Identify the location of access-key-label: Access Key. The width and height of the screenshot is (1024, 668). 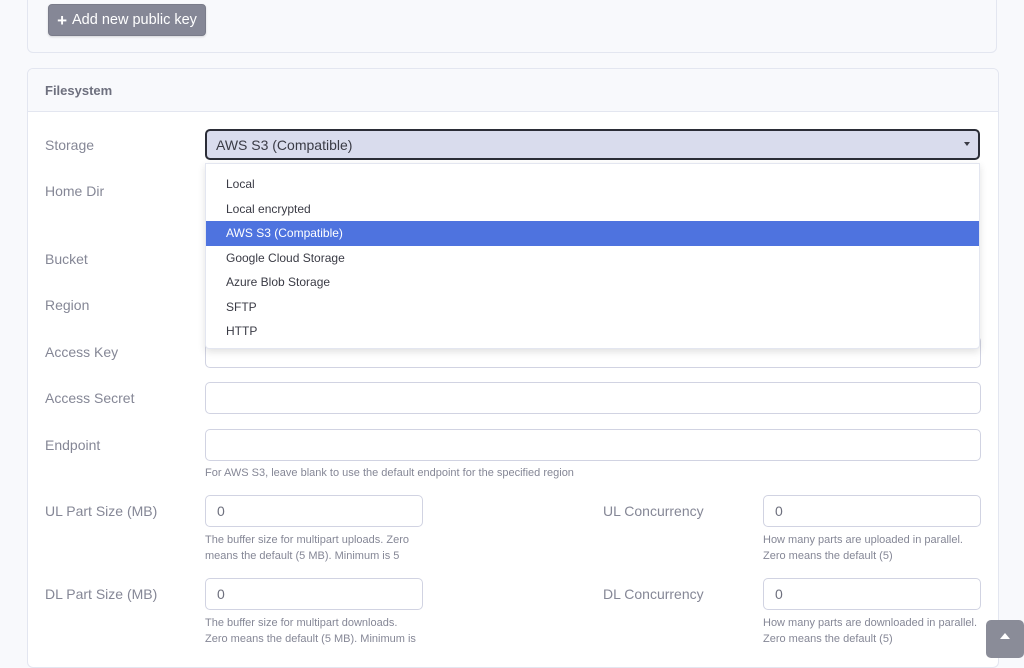
(82, 352).